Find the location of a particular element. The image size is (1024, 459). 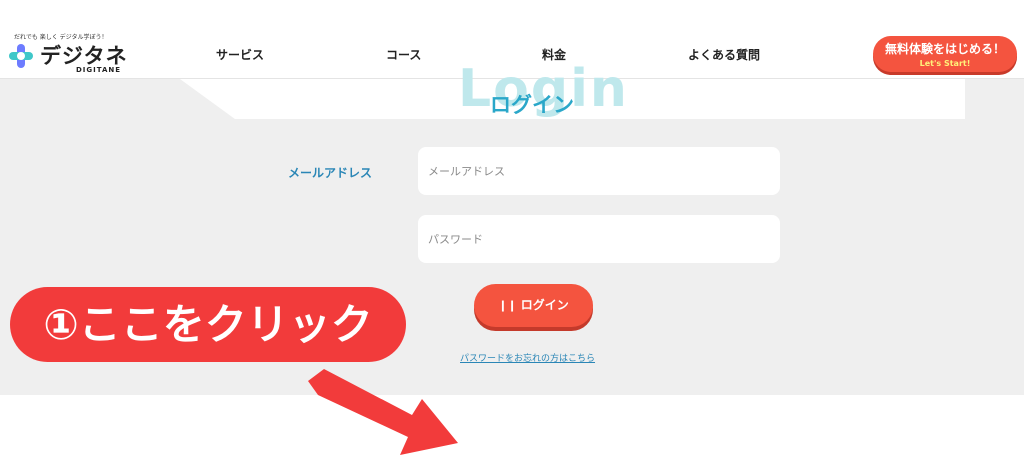

logo-subtext: DIGITANE is located at coordinates (99, 70).